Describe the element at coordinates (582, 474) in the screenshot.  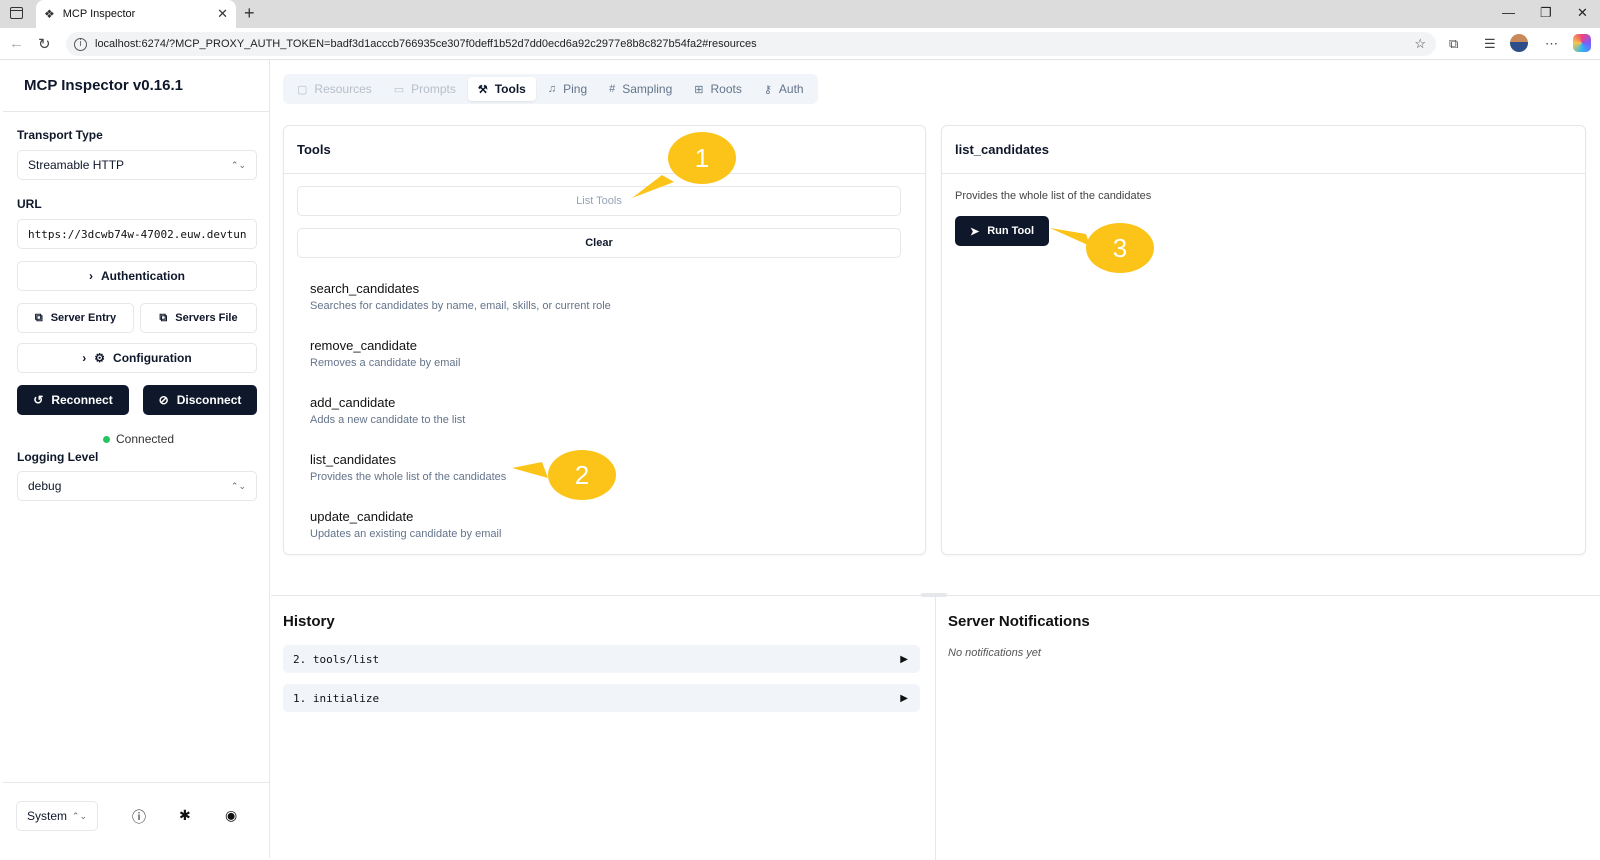
I see `callout-2-number: 2` at that location.